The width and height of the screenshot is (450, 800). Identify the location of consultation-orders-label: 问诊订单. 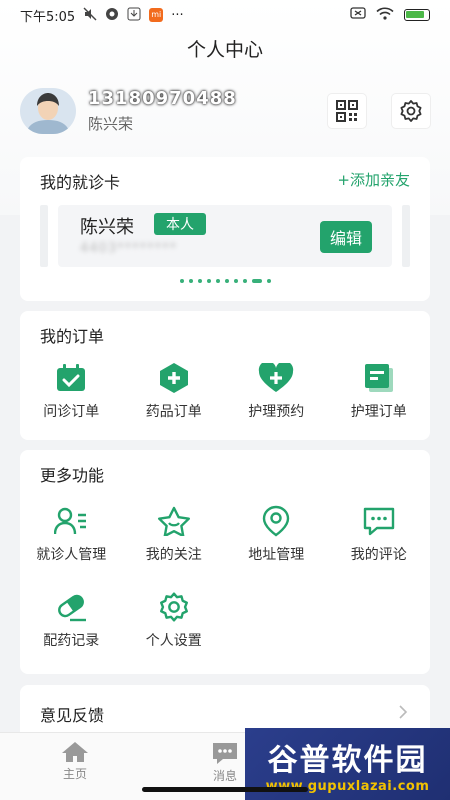
(71, 412).